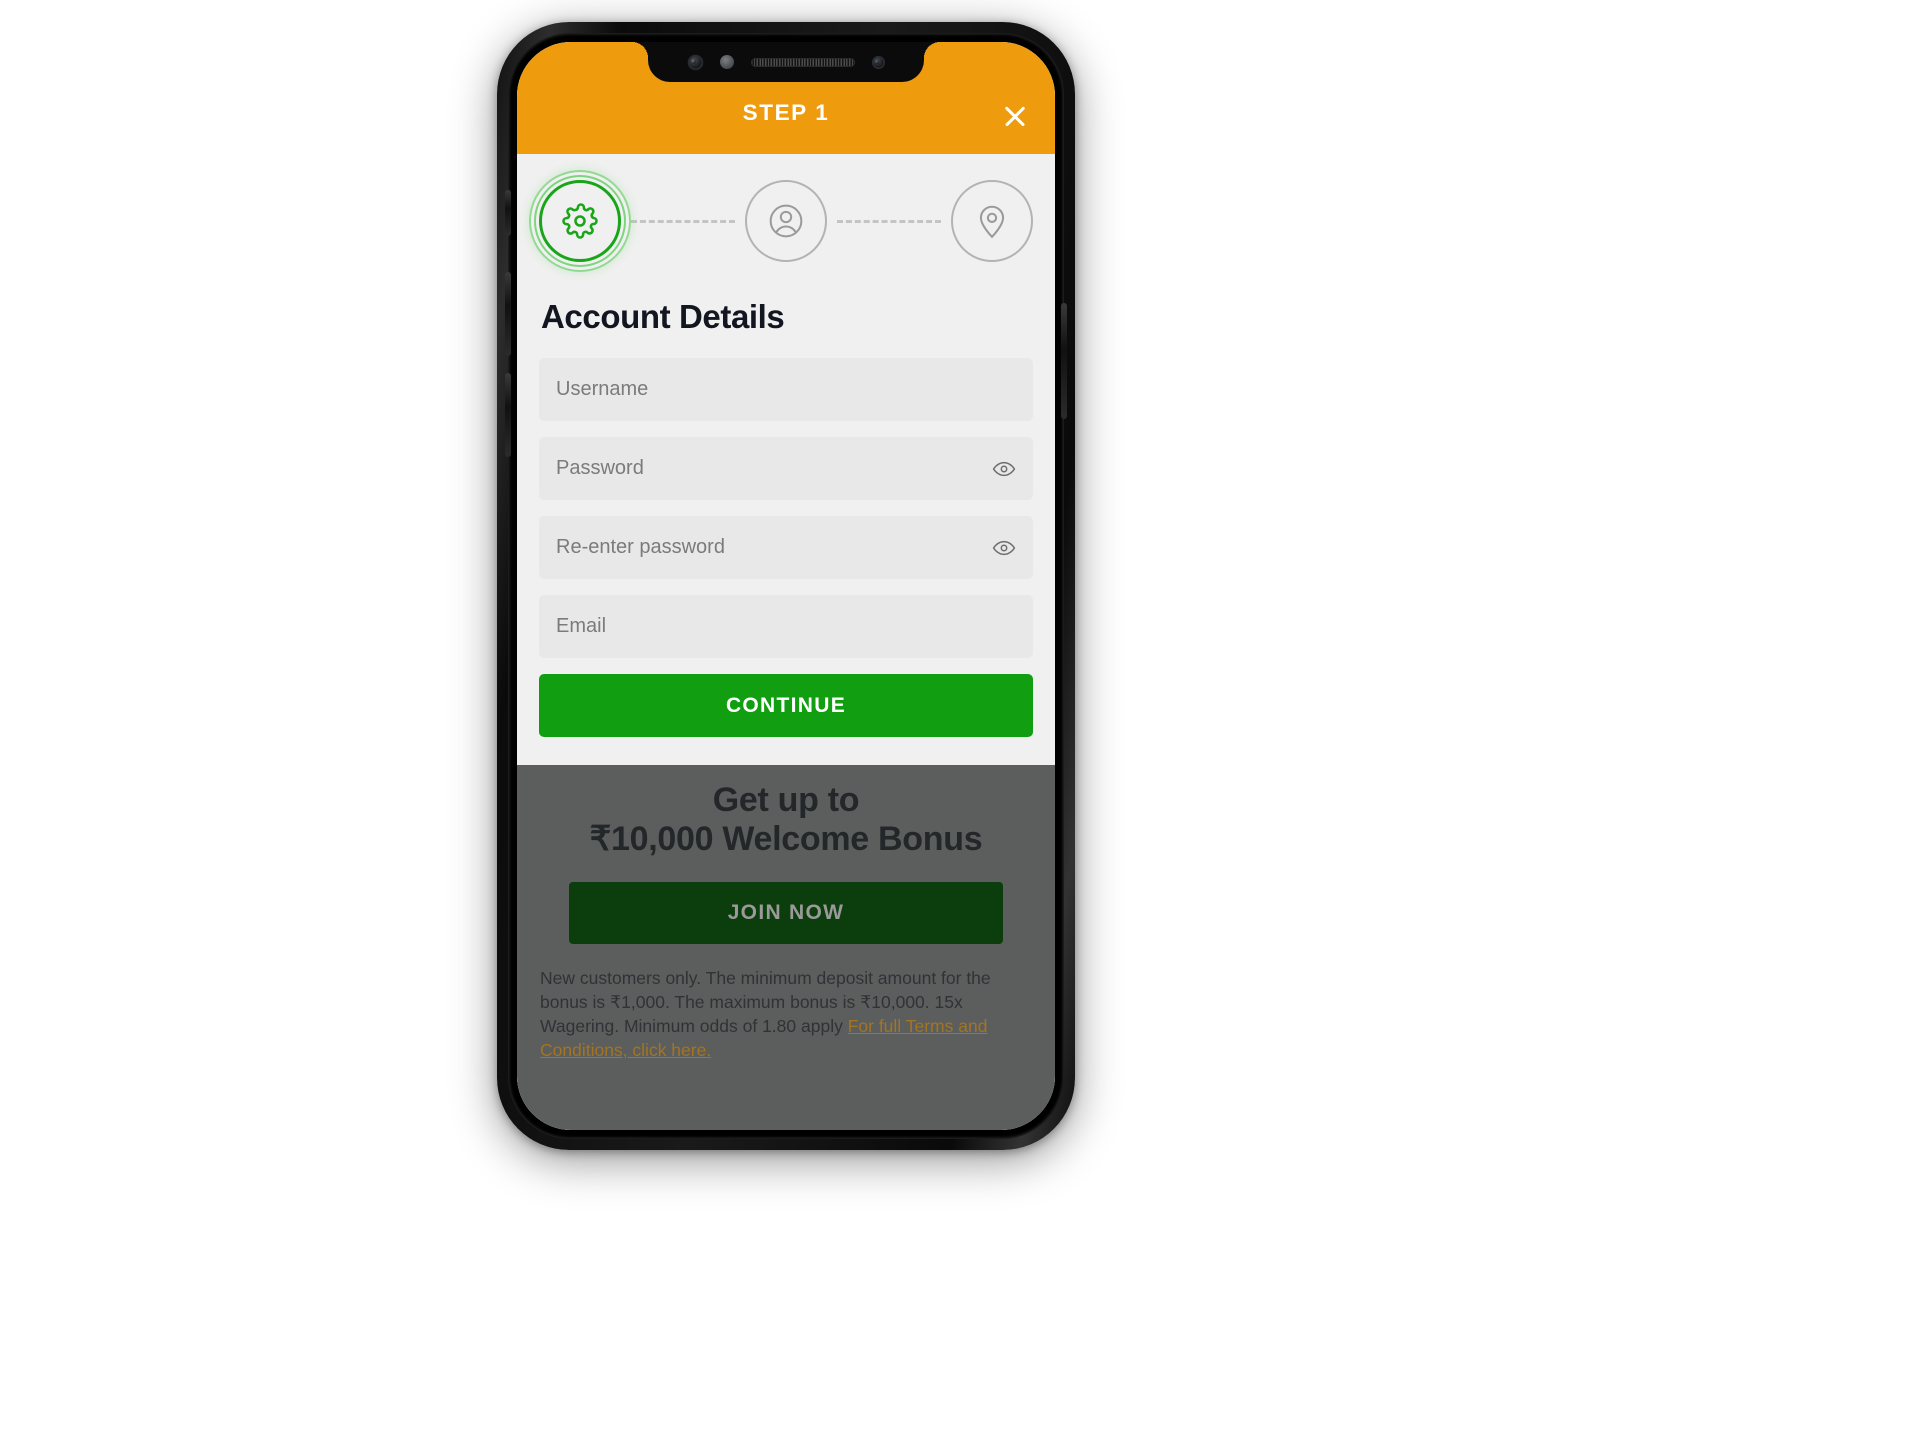  I want to click on join-now-button: JOIN NOW, so click(786, 912).